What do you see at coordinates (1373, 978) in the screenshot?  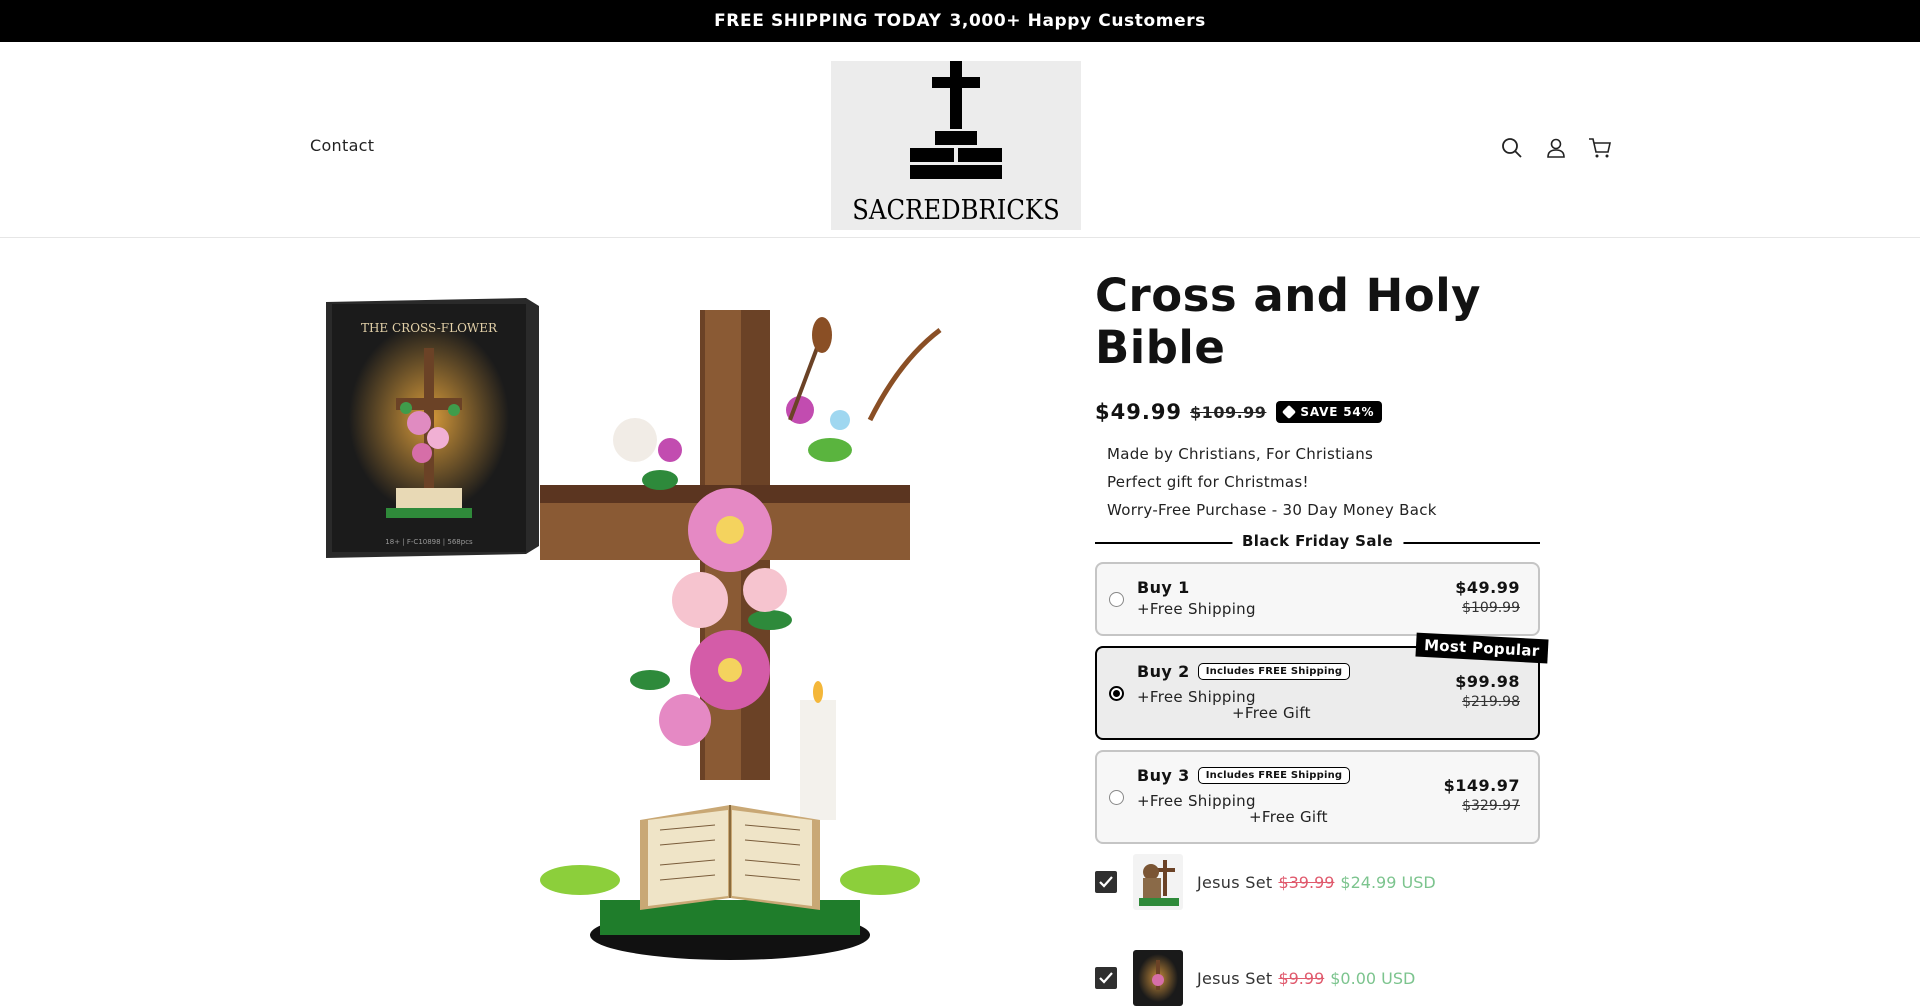 I see `addon-new-price: $0.00 USD` at bounding box center [1373, 978].